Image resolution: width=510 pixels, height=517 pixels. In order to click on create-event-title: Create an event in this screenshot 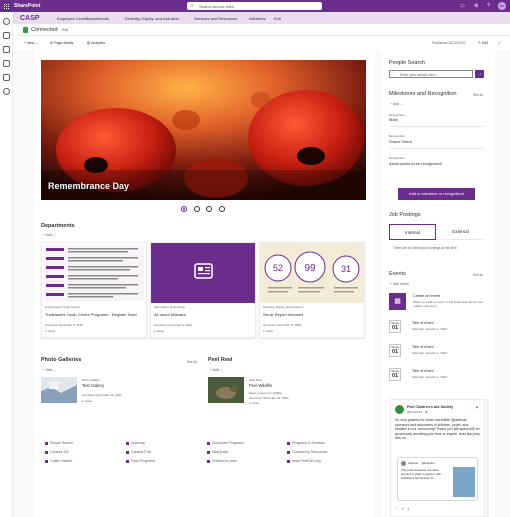, I will do `click(426, 296)`.